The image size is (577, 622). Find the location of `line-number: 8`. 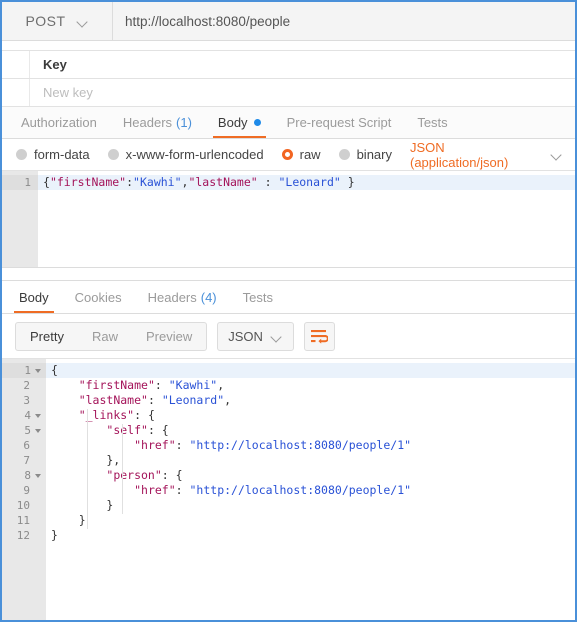

line-number: 8 is located at coordinates (27, 475).